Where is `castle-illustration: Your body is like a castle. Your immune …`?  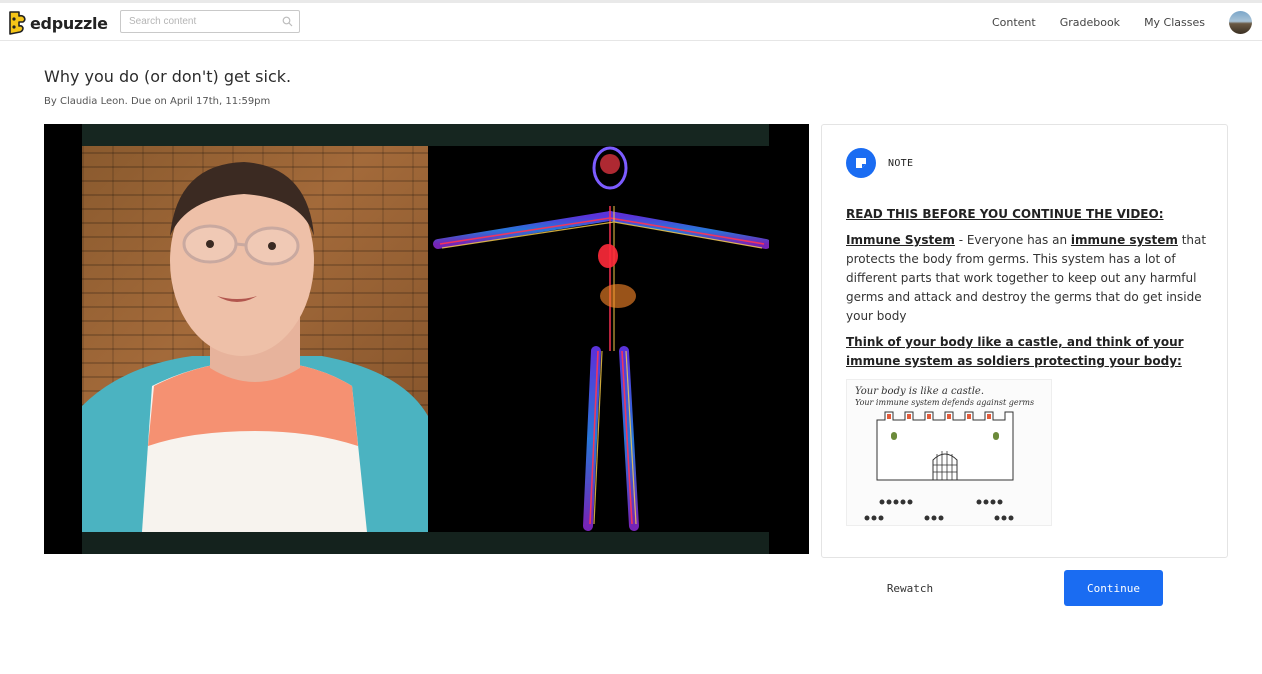 castle-illustration: Your body is like a castle. Your immune … is located at coordinates (944, 453).